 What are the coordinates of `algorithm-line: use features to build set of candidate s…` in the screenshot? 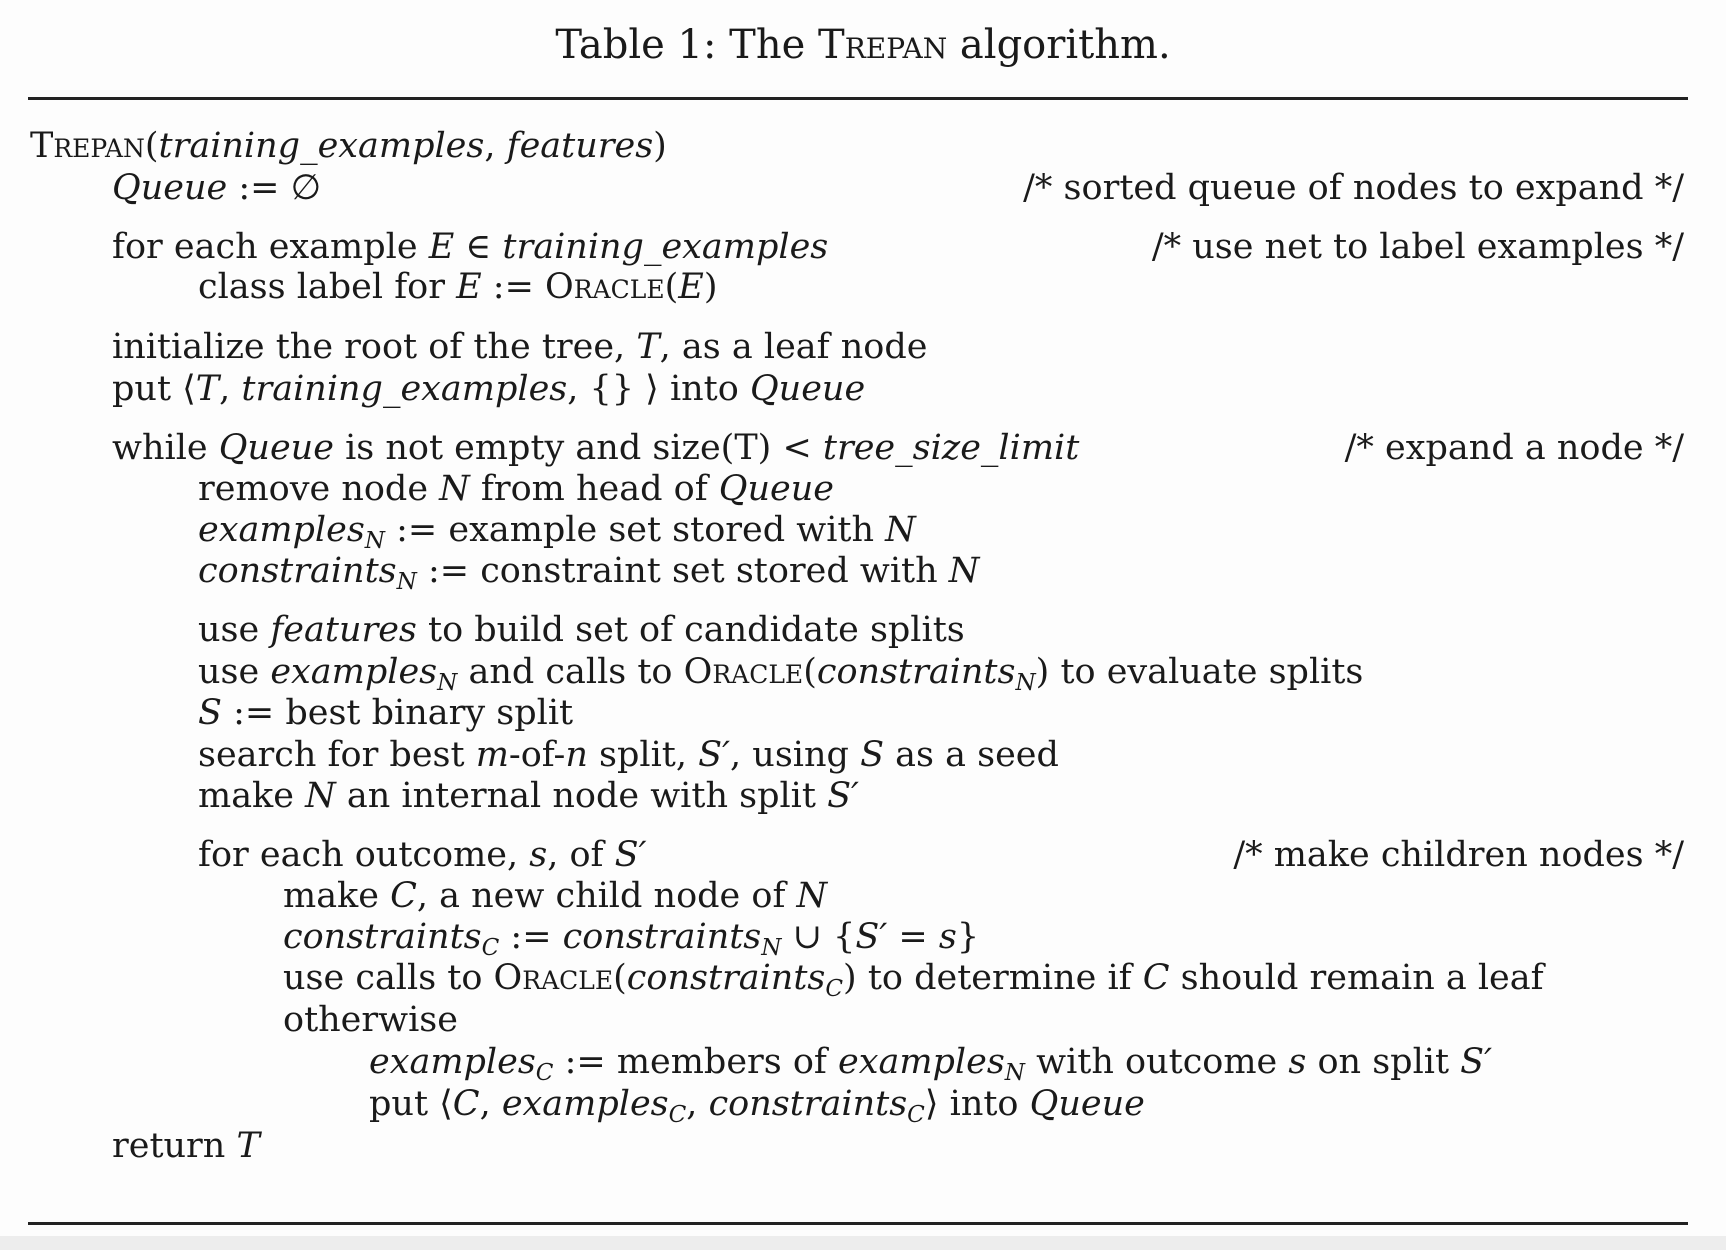 It's located at (842, 630).